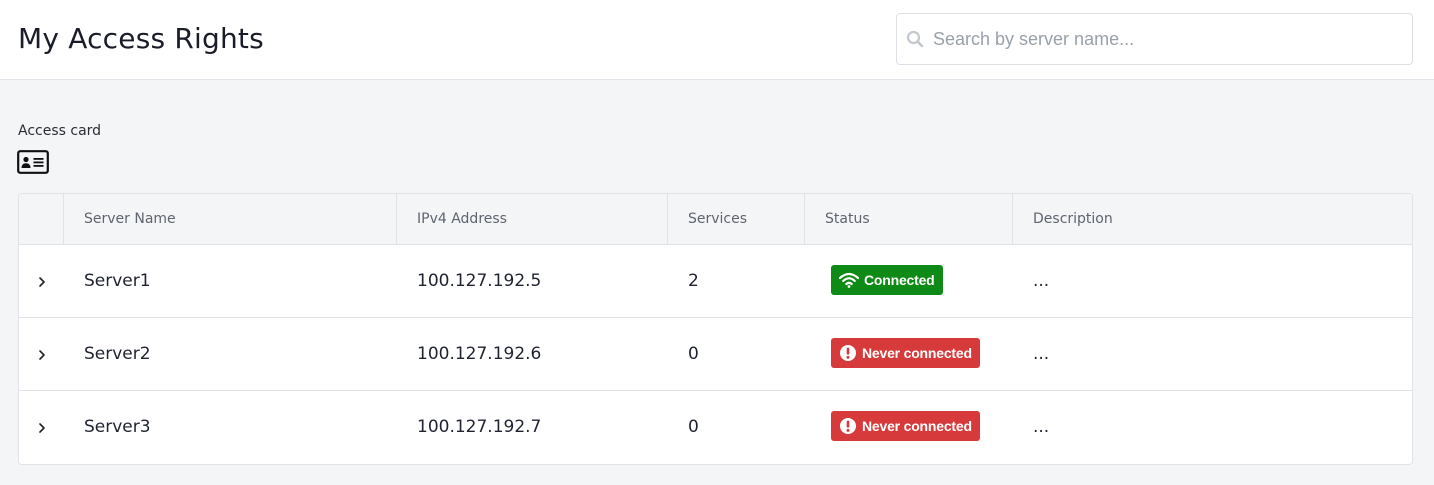  What do you see at coordinates (915, 39) in the screenshot?
I see `search-icon` at bounding box center [915, 39].